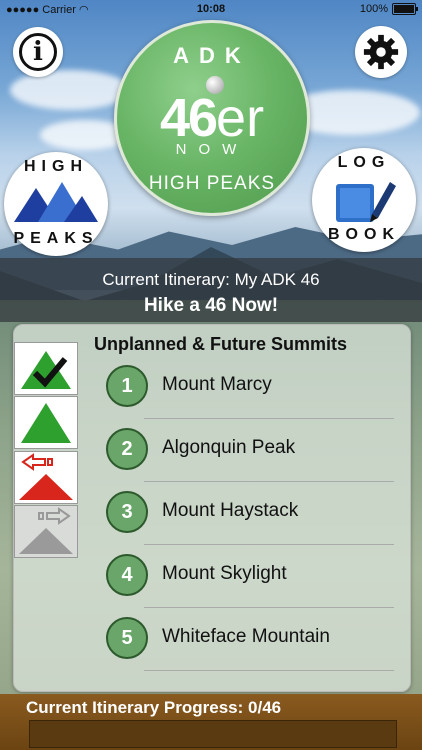 This screenshot has height=750, width=422. Describe the element at coordinates (246, 636) in the screenshot. I see `summit-name: Whiteface Mountain` at that location.